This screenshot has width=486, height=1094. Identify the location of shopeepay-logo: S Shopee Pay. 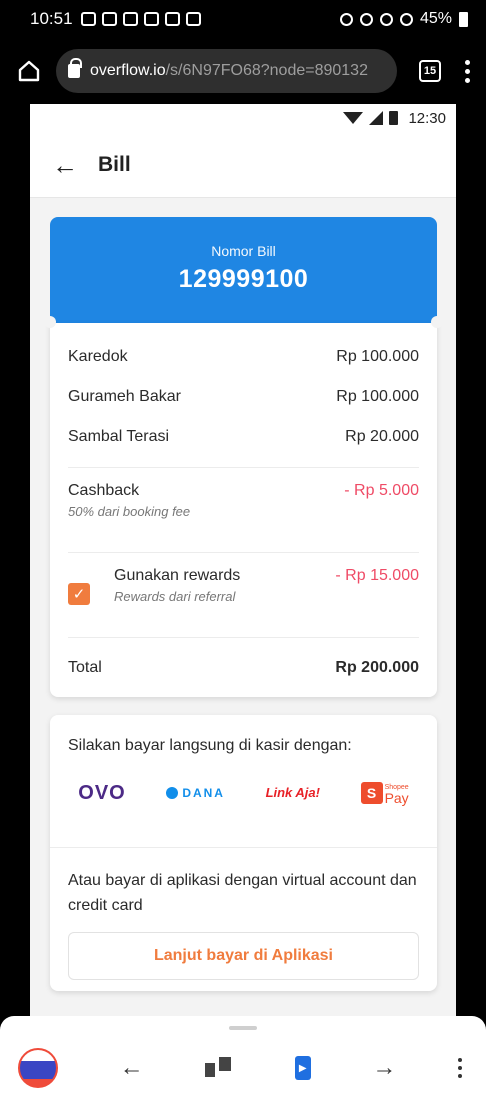
(384, 793).